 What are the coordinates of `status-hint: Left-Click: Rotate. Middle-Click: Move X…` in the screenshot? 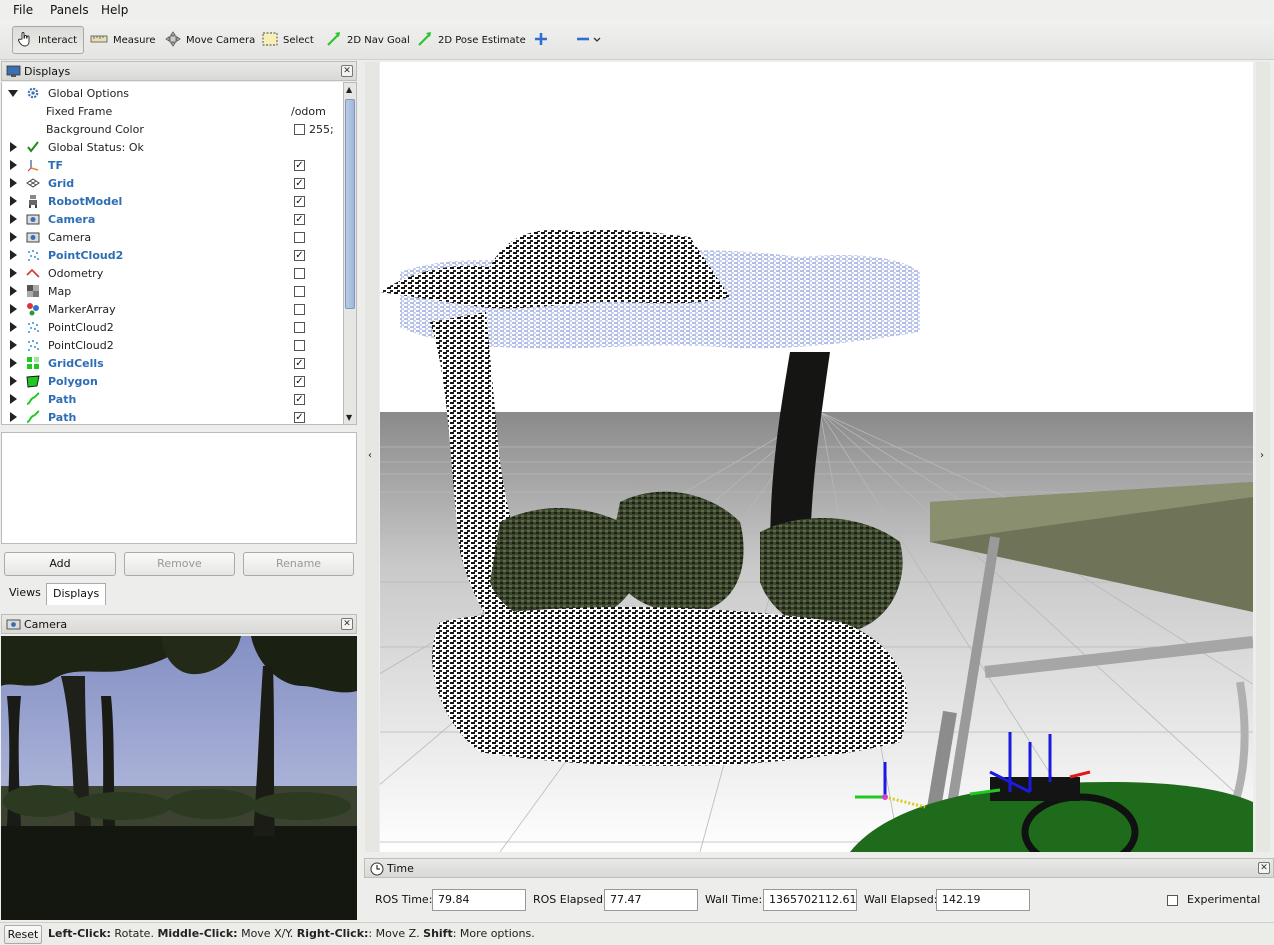 It's located at (291, 933).